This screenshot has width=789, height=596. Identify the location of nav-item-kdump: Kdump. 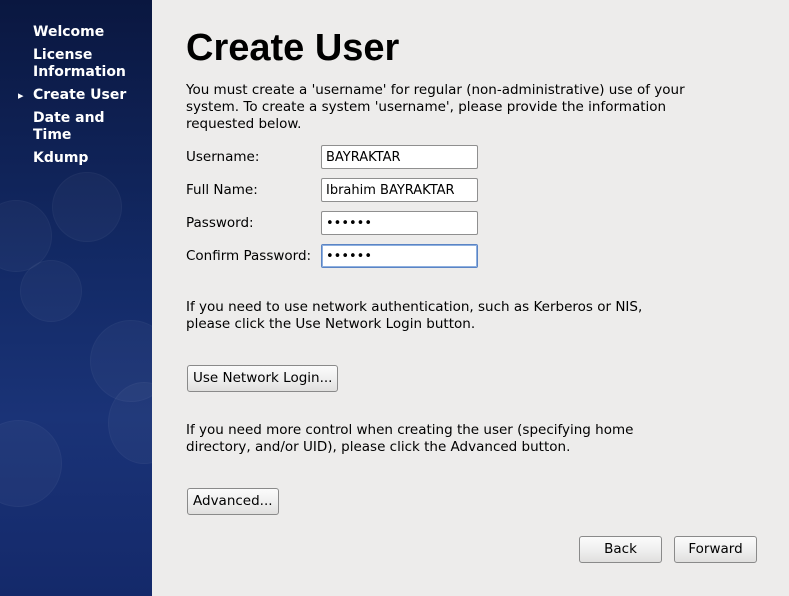
(71, 158).